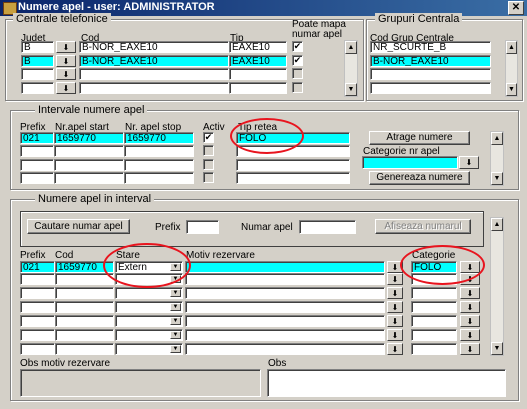 Image resolution: width=527 pixels, height=409 pixels. Describe the element at coordinates (84, 267) in the screenshot. I see `numar-cod-field: 1659770` at that location.